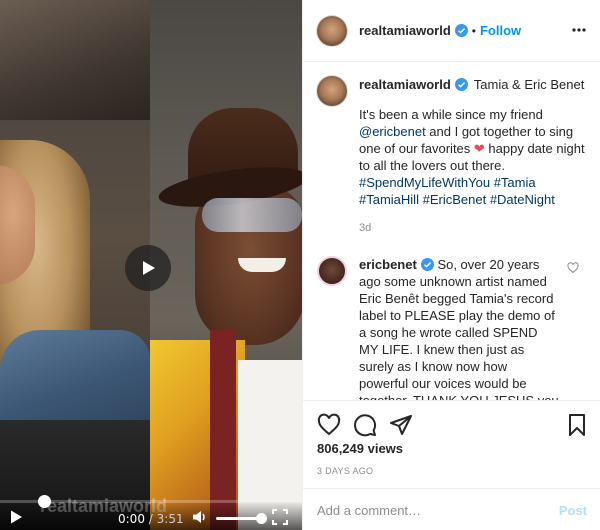 This screenshot has height=530, width=600. I want to click on hashtag-link: #Tamia, so click(515, 182).